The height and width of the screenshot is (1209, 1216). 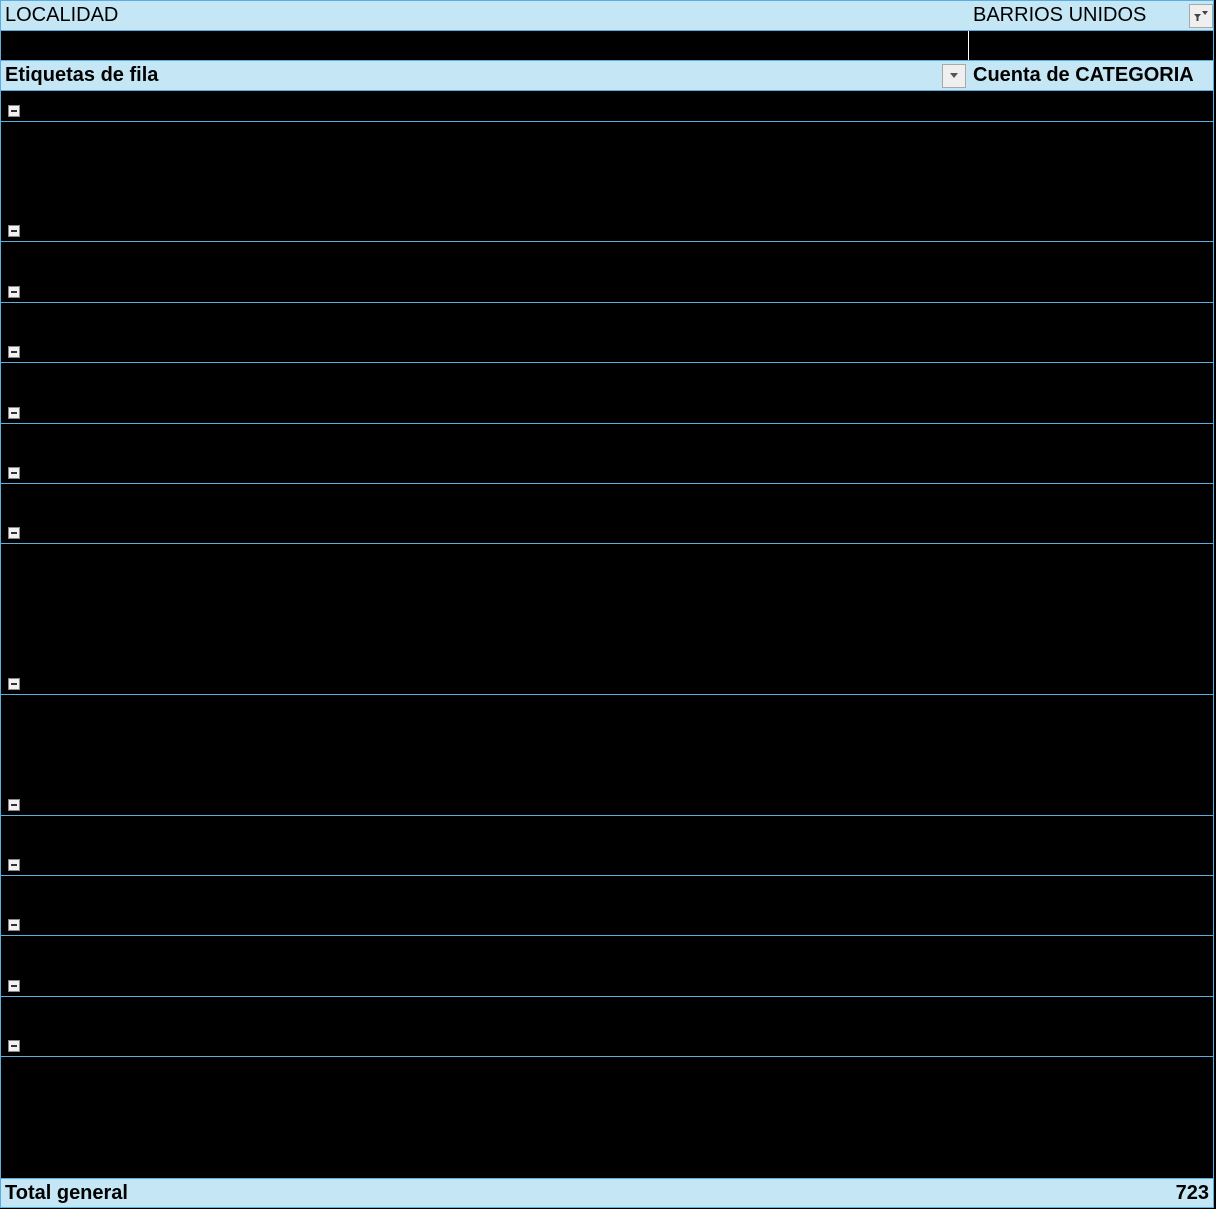 I want to click on value-column-header: Cuenta de CATEGORIA, so click(x=1083, y=75).